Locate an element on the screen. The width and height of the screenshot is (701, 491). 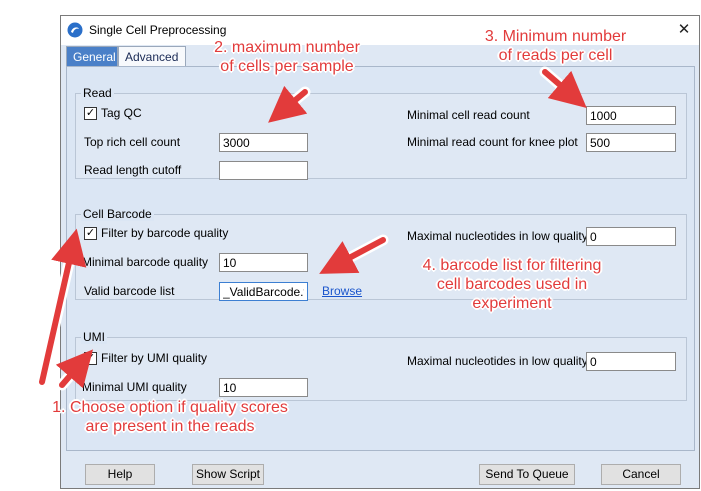
tag-qc-checkbox: ✓ is located at coordinates (90, 113).